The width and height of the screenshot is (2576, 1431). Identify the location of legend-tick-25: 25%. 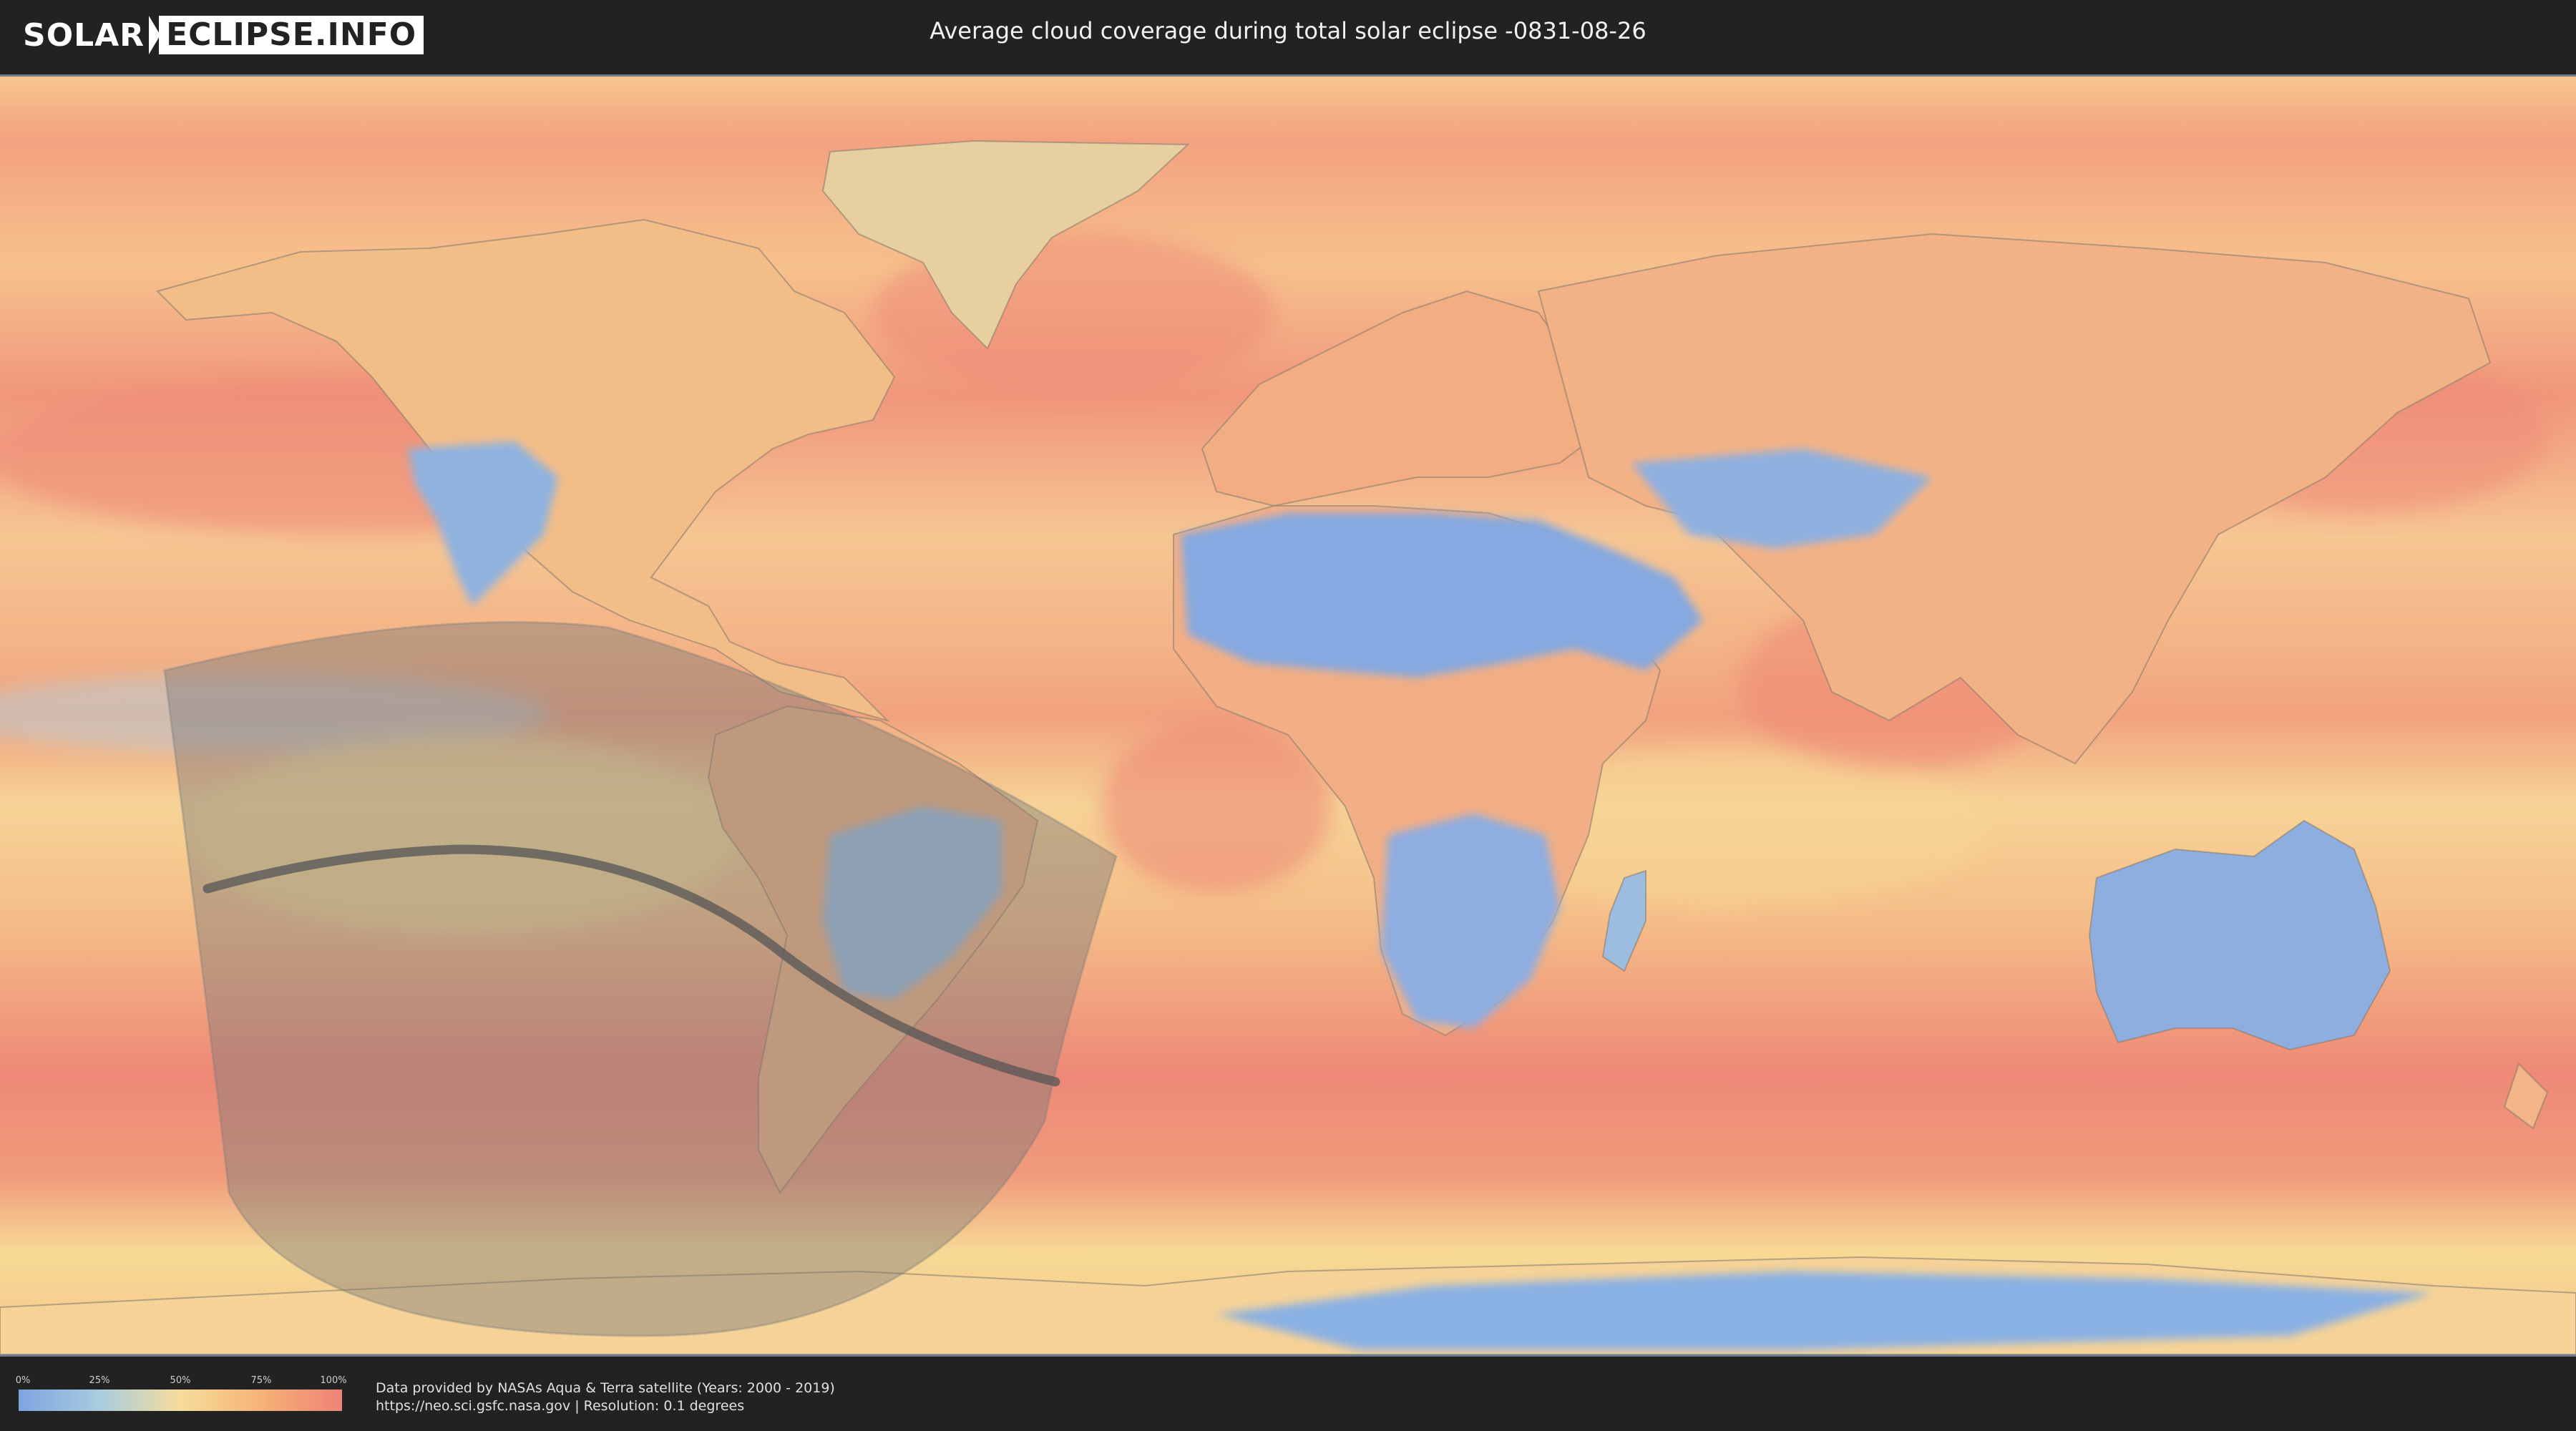
(100, 1380).